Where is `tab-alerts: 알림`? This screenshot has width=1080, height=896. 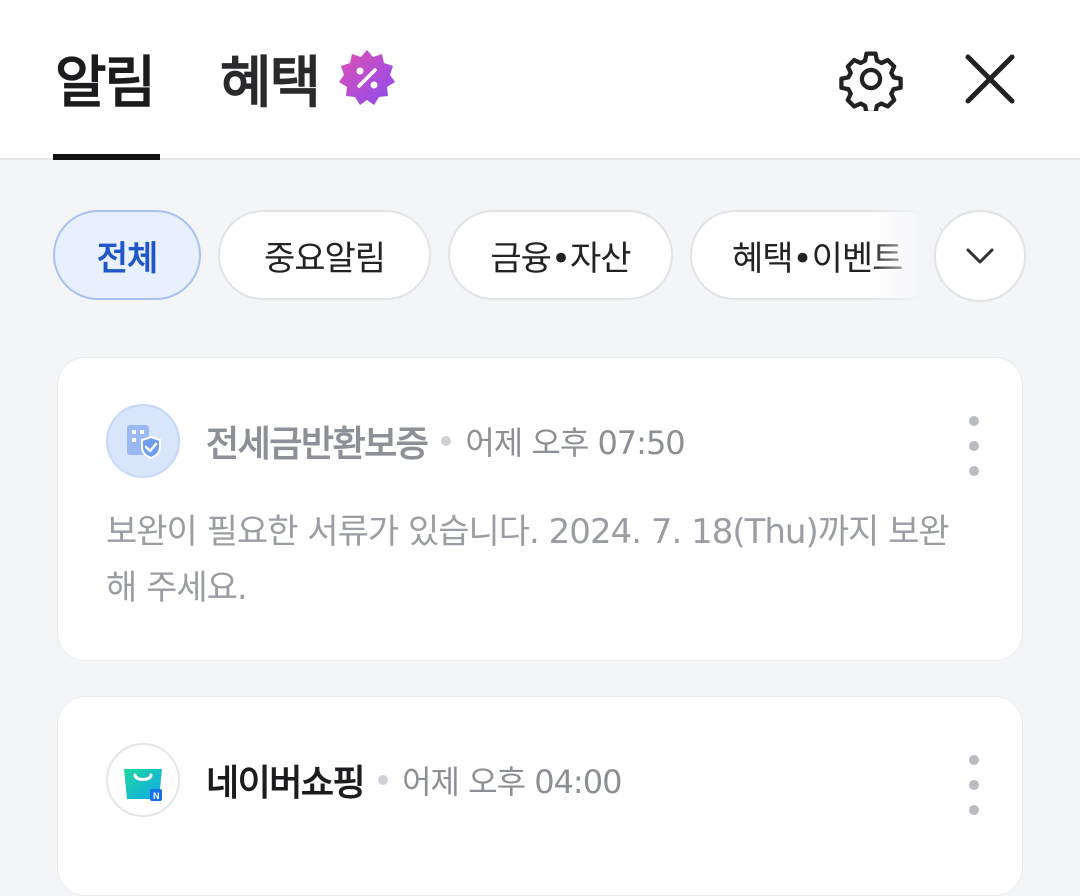
tab-alerts: 알림 is located at coordinates (105, 78).